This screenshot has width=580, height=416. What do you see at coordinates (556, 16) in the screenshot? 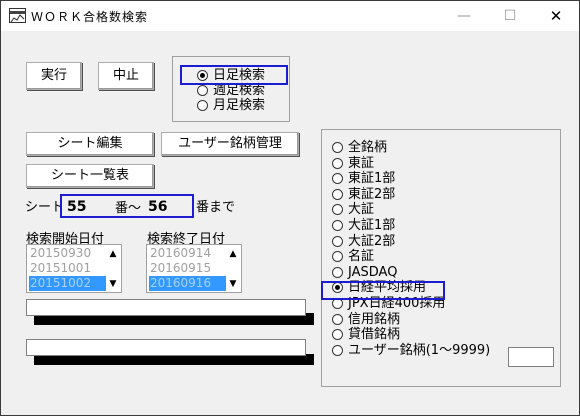
I see `close-button: ✕` at bounding box center [556, 16].